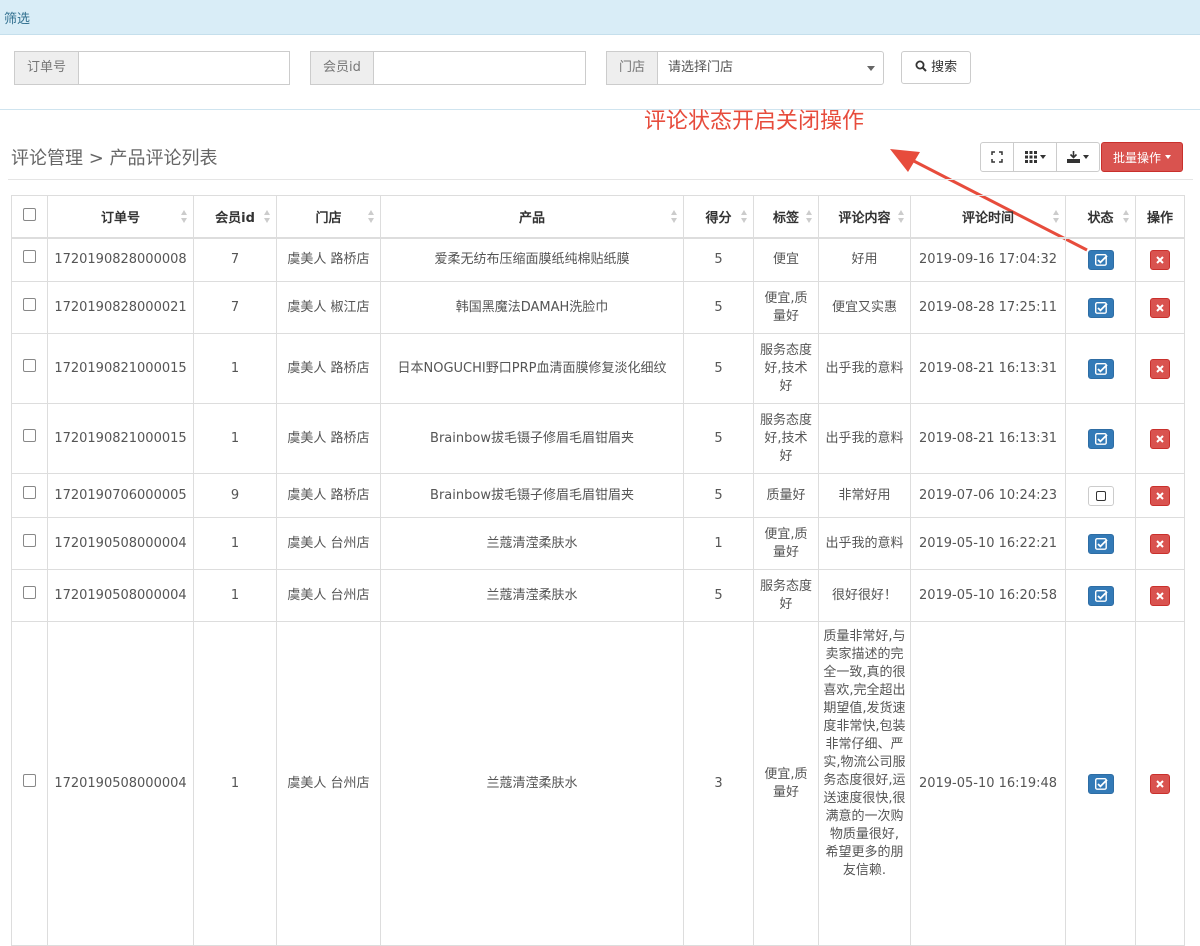 The height and width of the screenshot is (946, 1200). What do you see at coordinates (864, 217) in the screenshot?
I see `column-header-content: 评论内容` at bounding box center [864, 217].